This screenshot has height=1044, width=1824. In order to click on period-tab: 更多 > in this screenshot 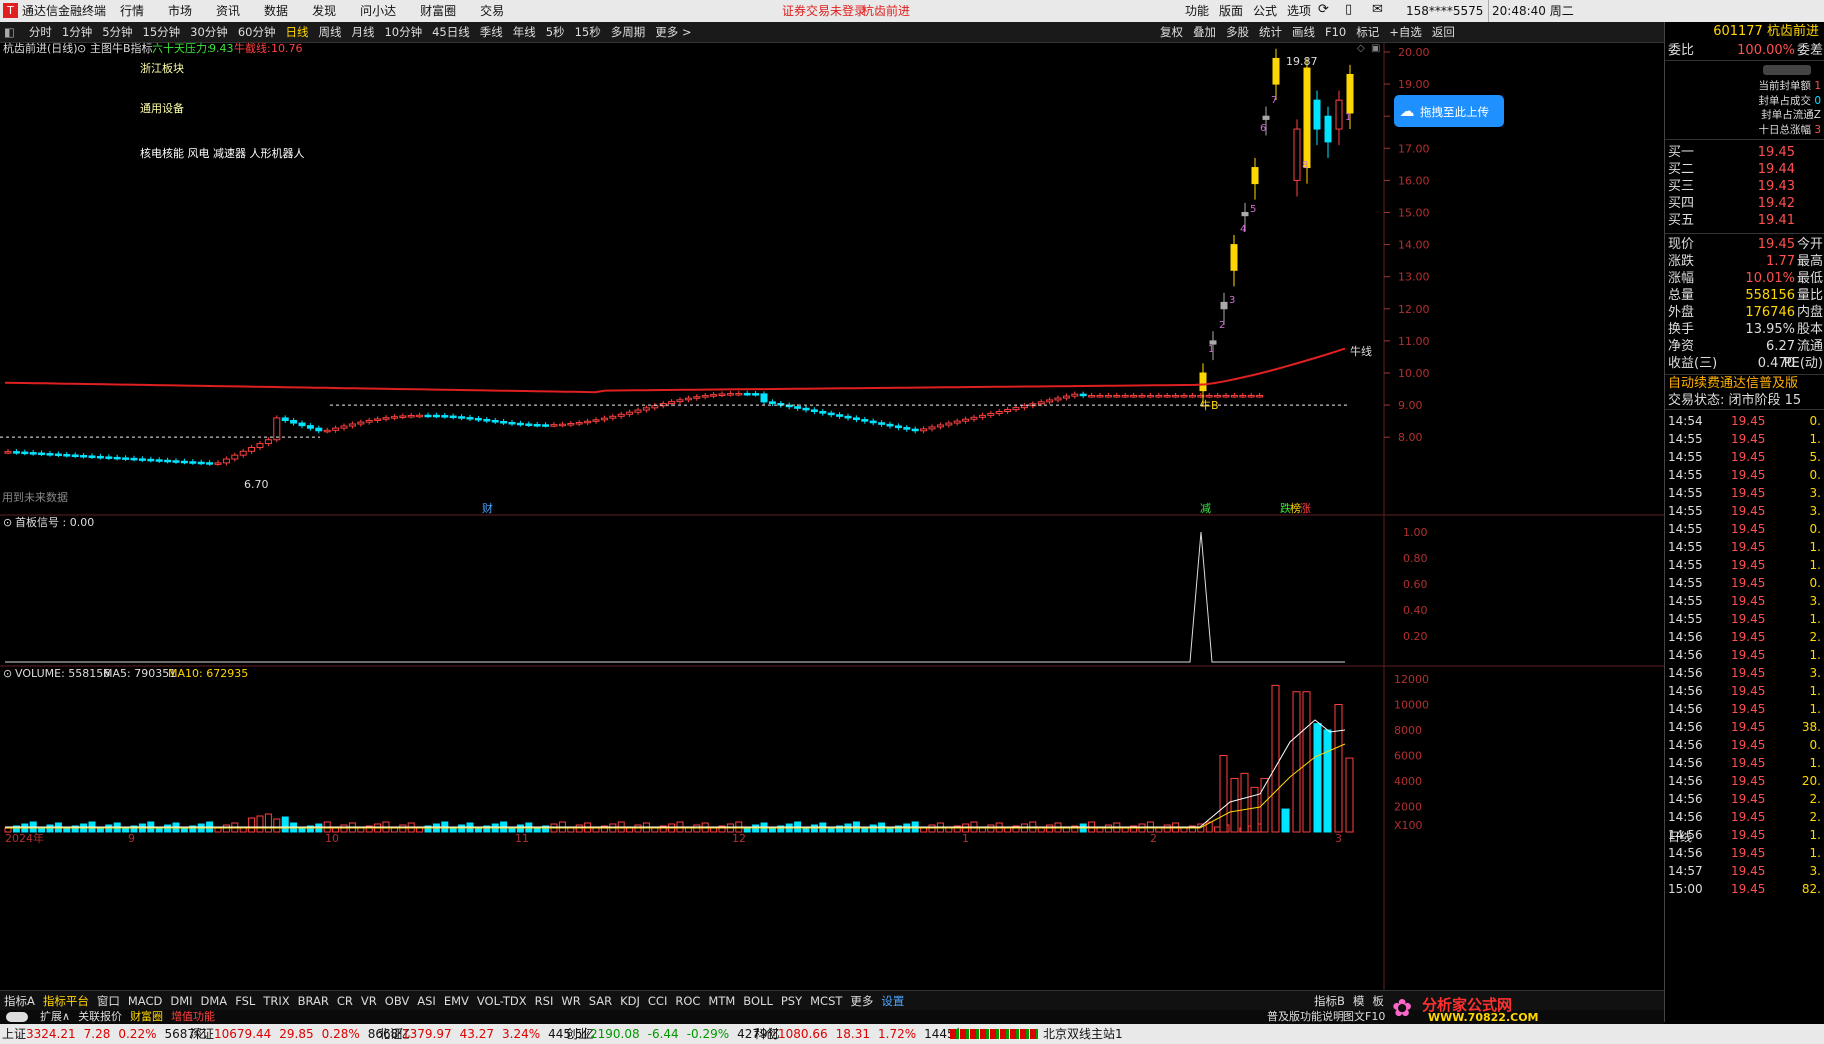, I will do `click(673, 32)`.